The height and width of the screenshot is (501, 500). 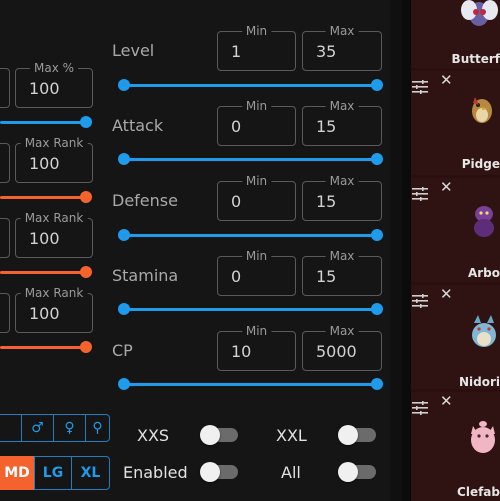 I want to click on stamina-slider-max-thumb, so click(x=377, y=309).